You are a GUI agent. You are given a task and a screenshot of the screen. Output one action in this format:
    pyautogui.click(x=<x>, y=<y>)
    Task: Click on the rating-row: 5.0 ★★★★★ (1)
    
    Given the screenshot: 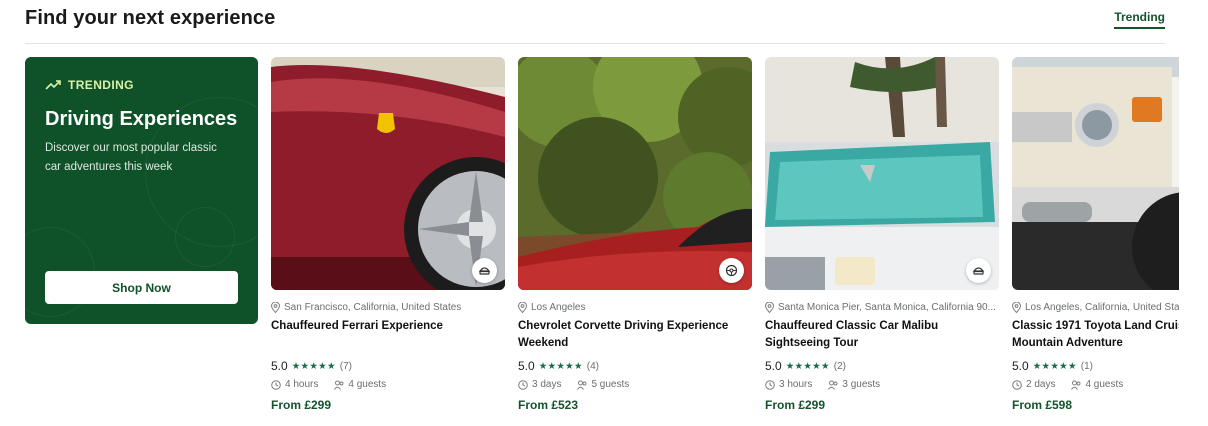 What is the action you would take?
    pyautogui.click(x=1052, y=366)
    